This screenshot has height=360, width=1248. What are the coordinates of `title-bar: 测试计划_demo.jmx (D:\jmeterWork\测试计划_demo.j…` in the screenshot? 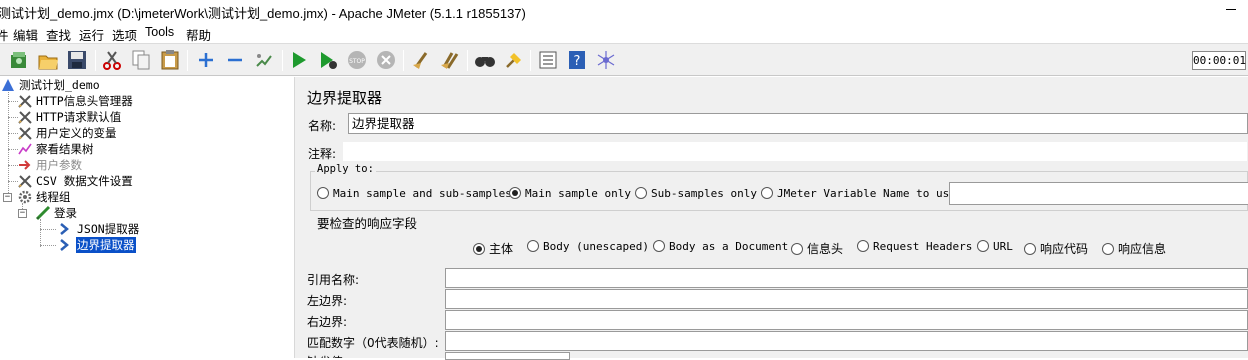 It's located at (624, 11).